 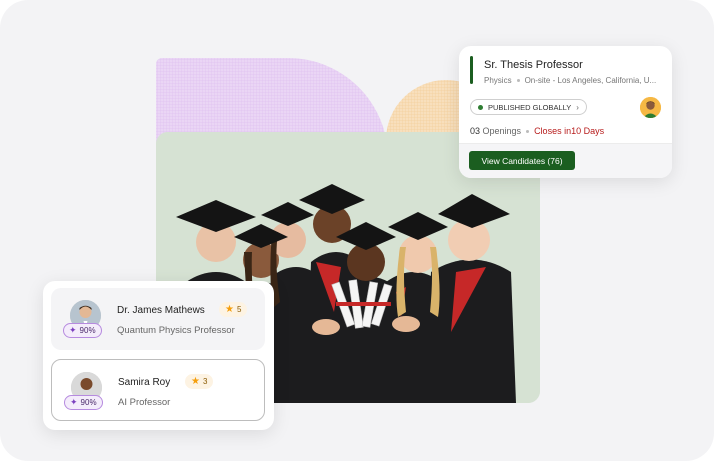 What do you see at coordinates (239, 309) in the screenshot?
I see `rating-value: 5` at bounding box center [239, 309].